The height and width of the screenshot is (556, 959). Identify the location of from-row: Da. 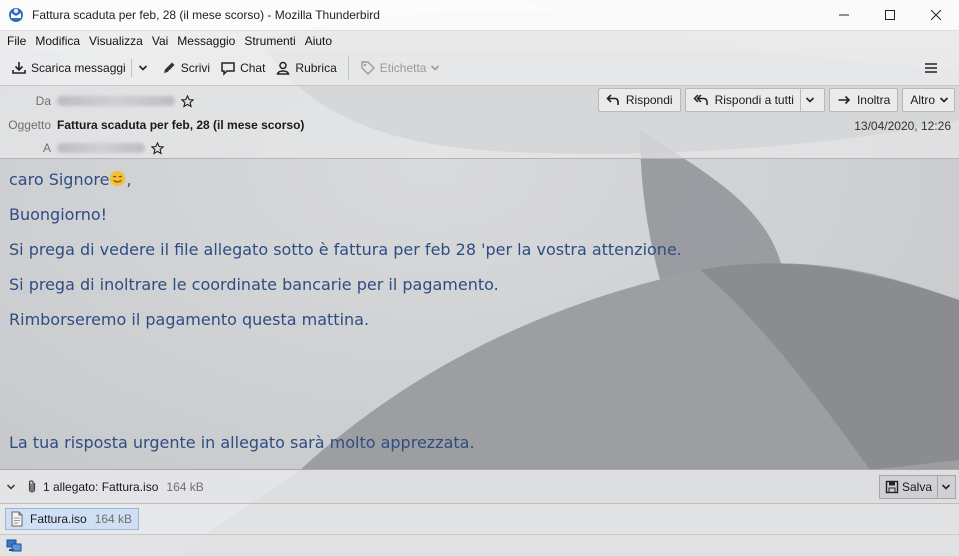
(97, 101).